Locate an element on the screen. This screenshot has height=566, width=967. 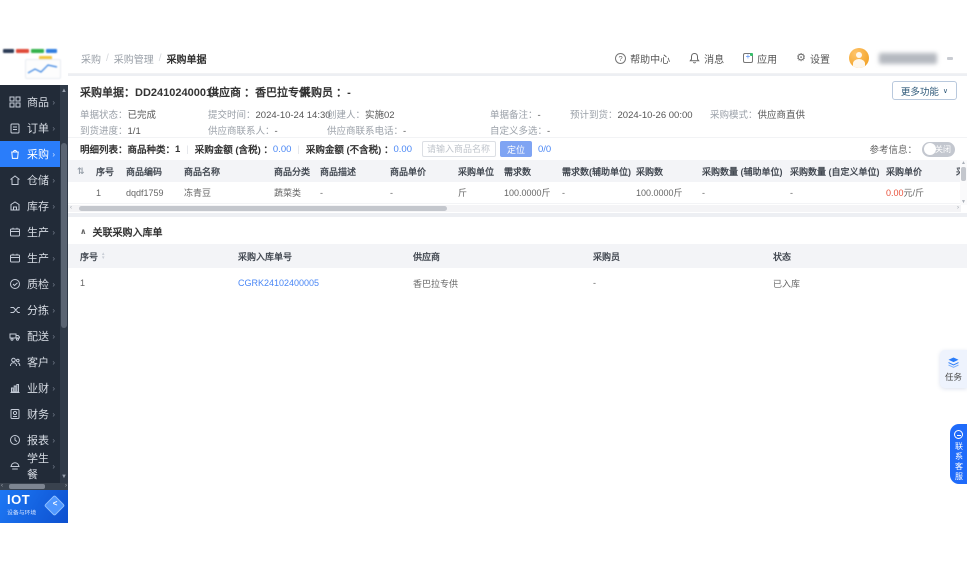
sidebar-hscrollbar: ‹ › is located at coordinates (34, 486).